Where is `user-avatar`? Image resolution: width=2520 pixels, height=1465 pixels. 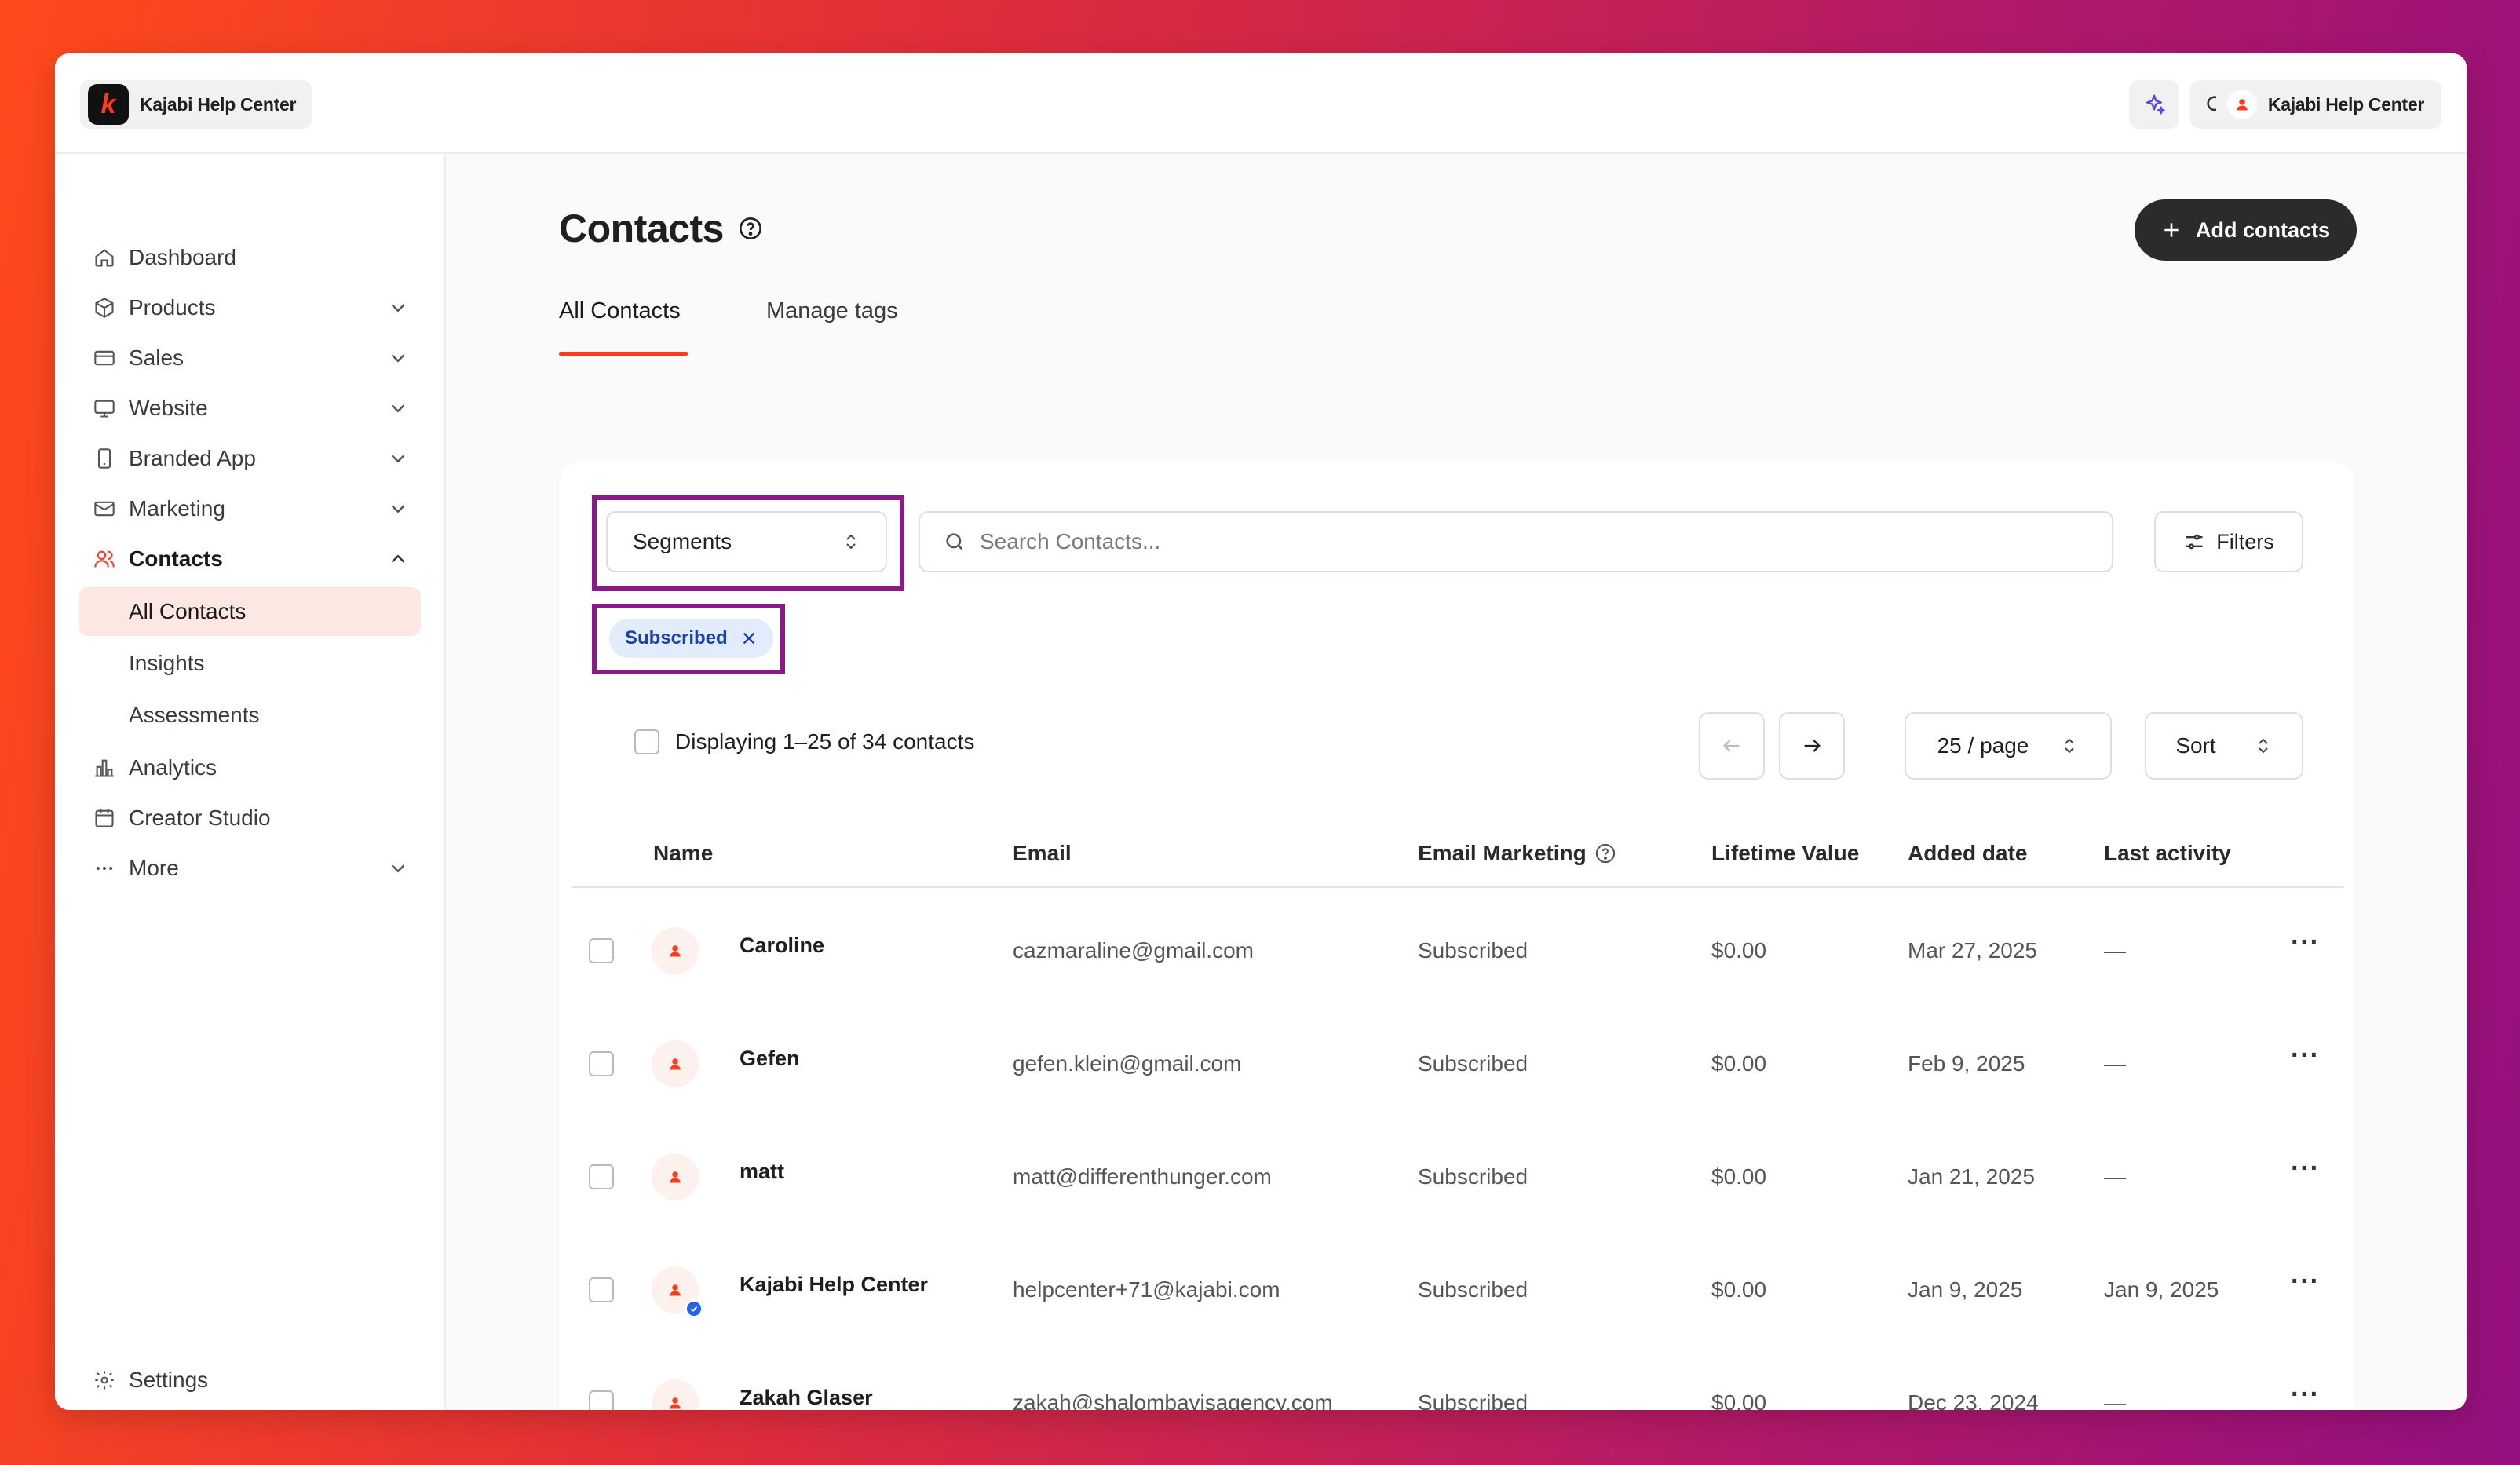
user-avatar is located at coordinates (2241, 104).